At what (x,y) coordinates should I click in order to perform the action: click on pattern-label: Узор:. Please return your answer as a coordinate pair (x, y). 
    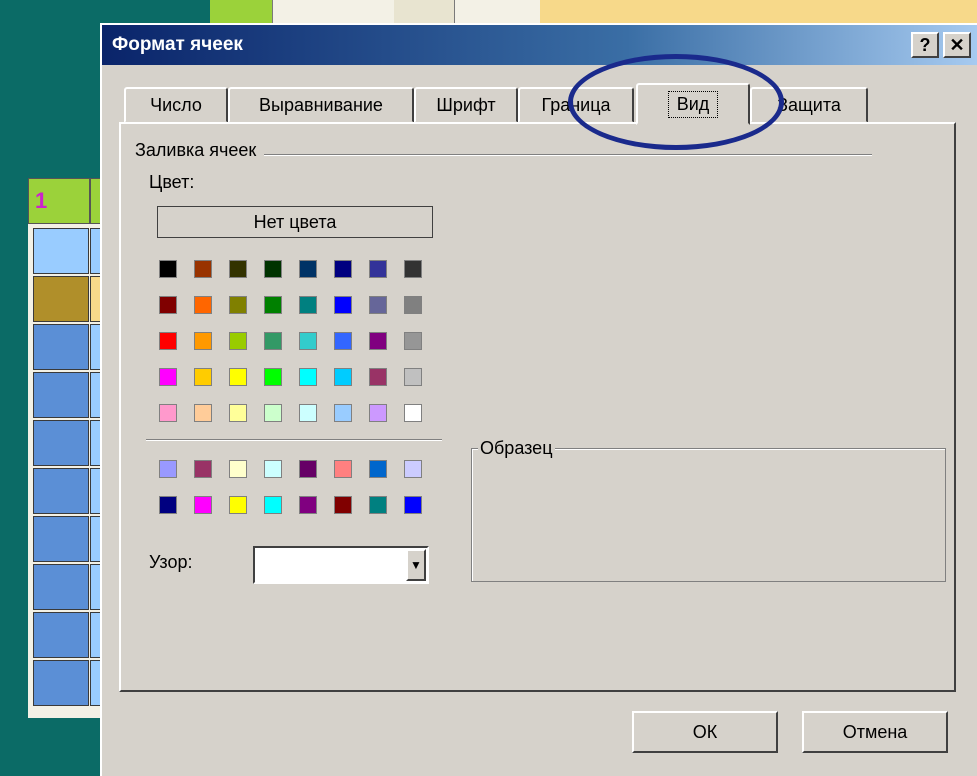
    Looking at the image, I should click on (171, 562).